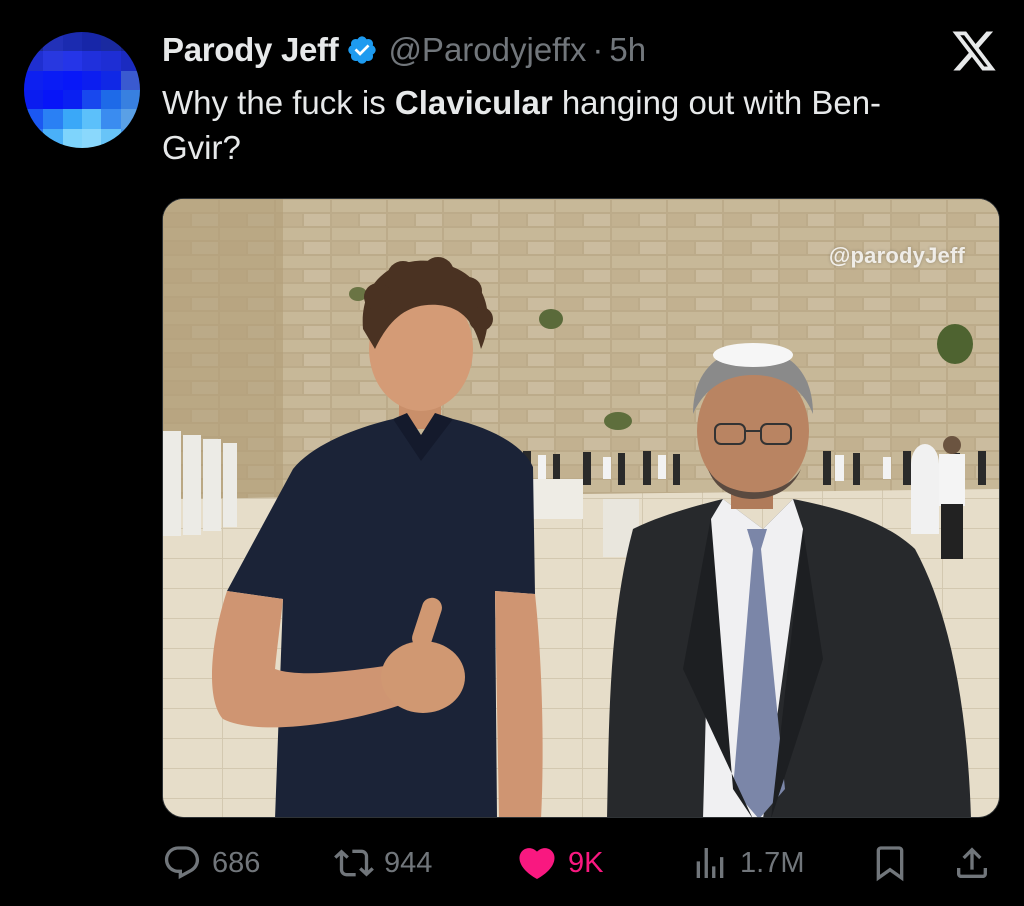 This screenshot has height=906, width=1024. I want to click on like-count: 9K, so click(586, 862).